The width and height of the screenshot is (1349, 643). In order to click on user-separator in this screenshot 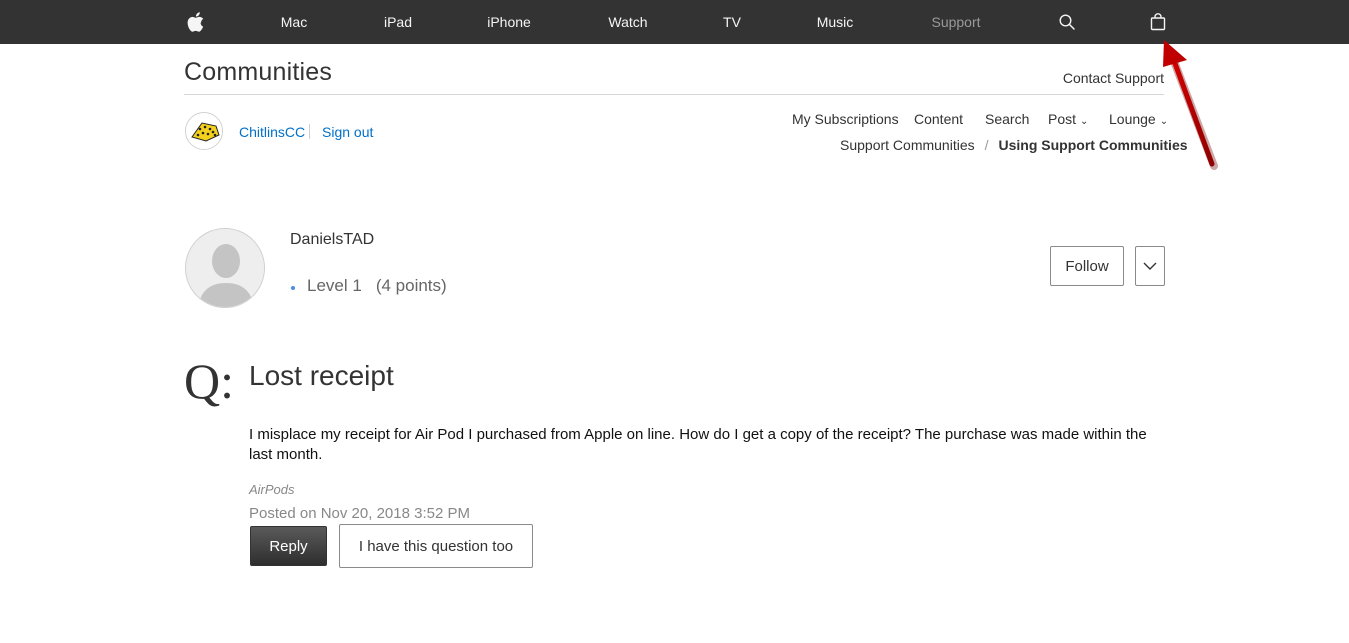, I will do `click(309, 131)`.